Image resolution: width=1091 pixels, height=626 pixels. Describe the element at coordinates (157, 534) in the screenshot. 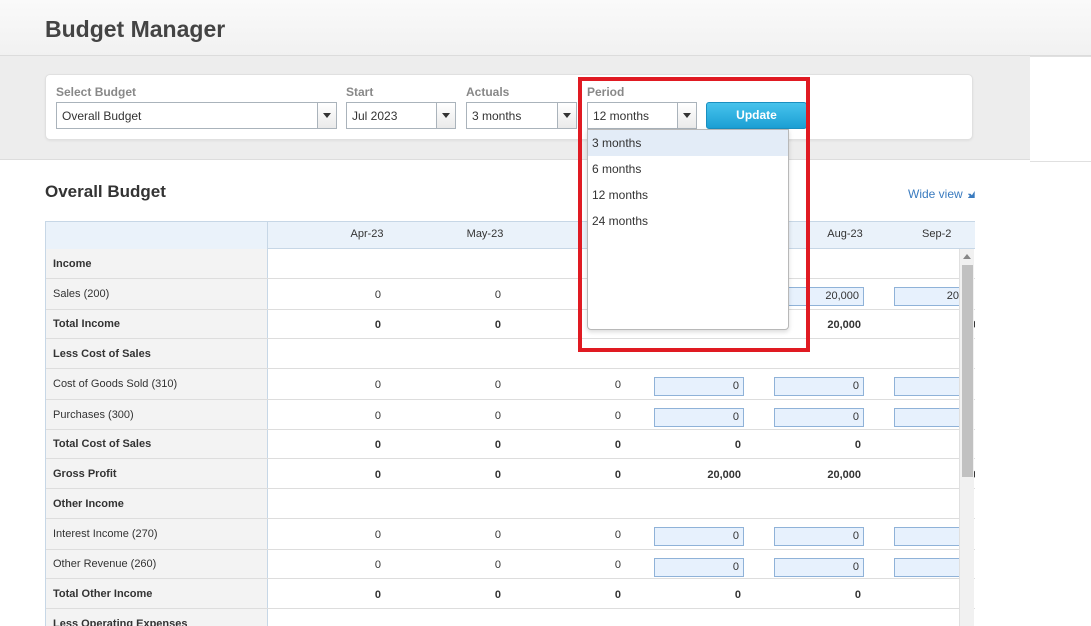

I see `row-label: Interest Income (270)` at that location.